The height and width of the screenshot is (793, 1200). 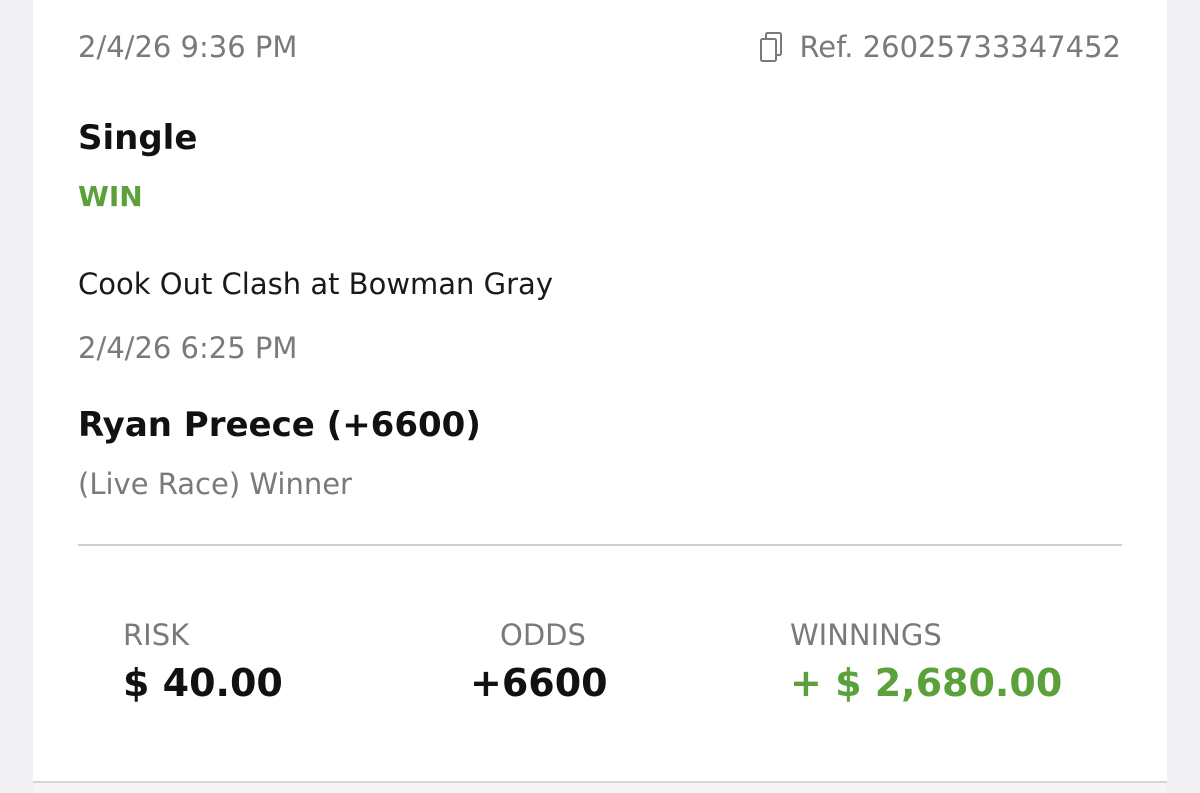 I want to click on risk-value: $ 40.00, so click(x=203, y=683).